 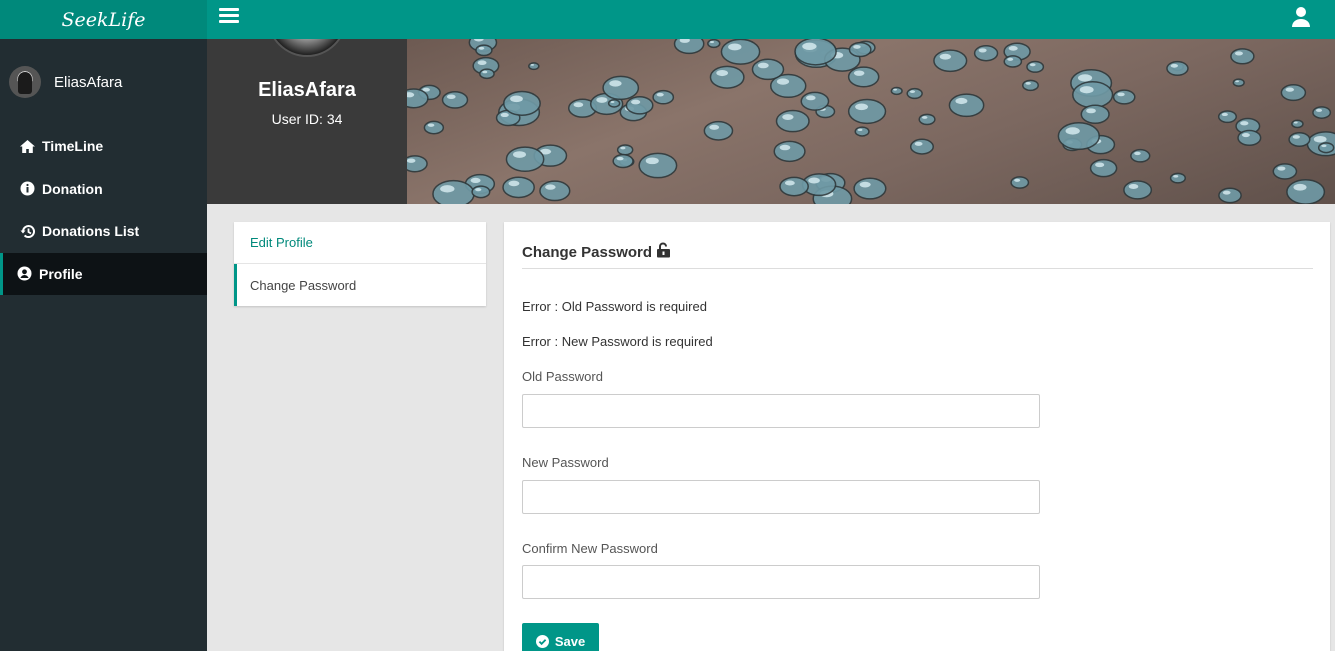 I want to click on sidebar-item-donations-list: Donations List, so click(x=103, y=231).